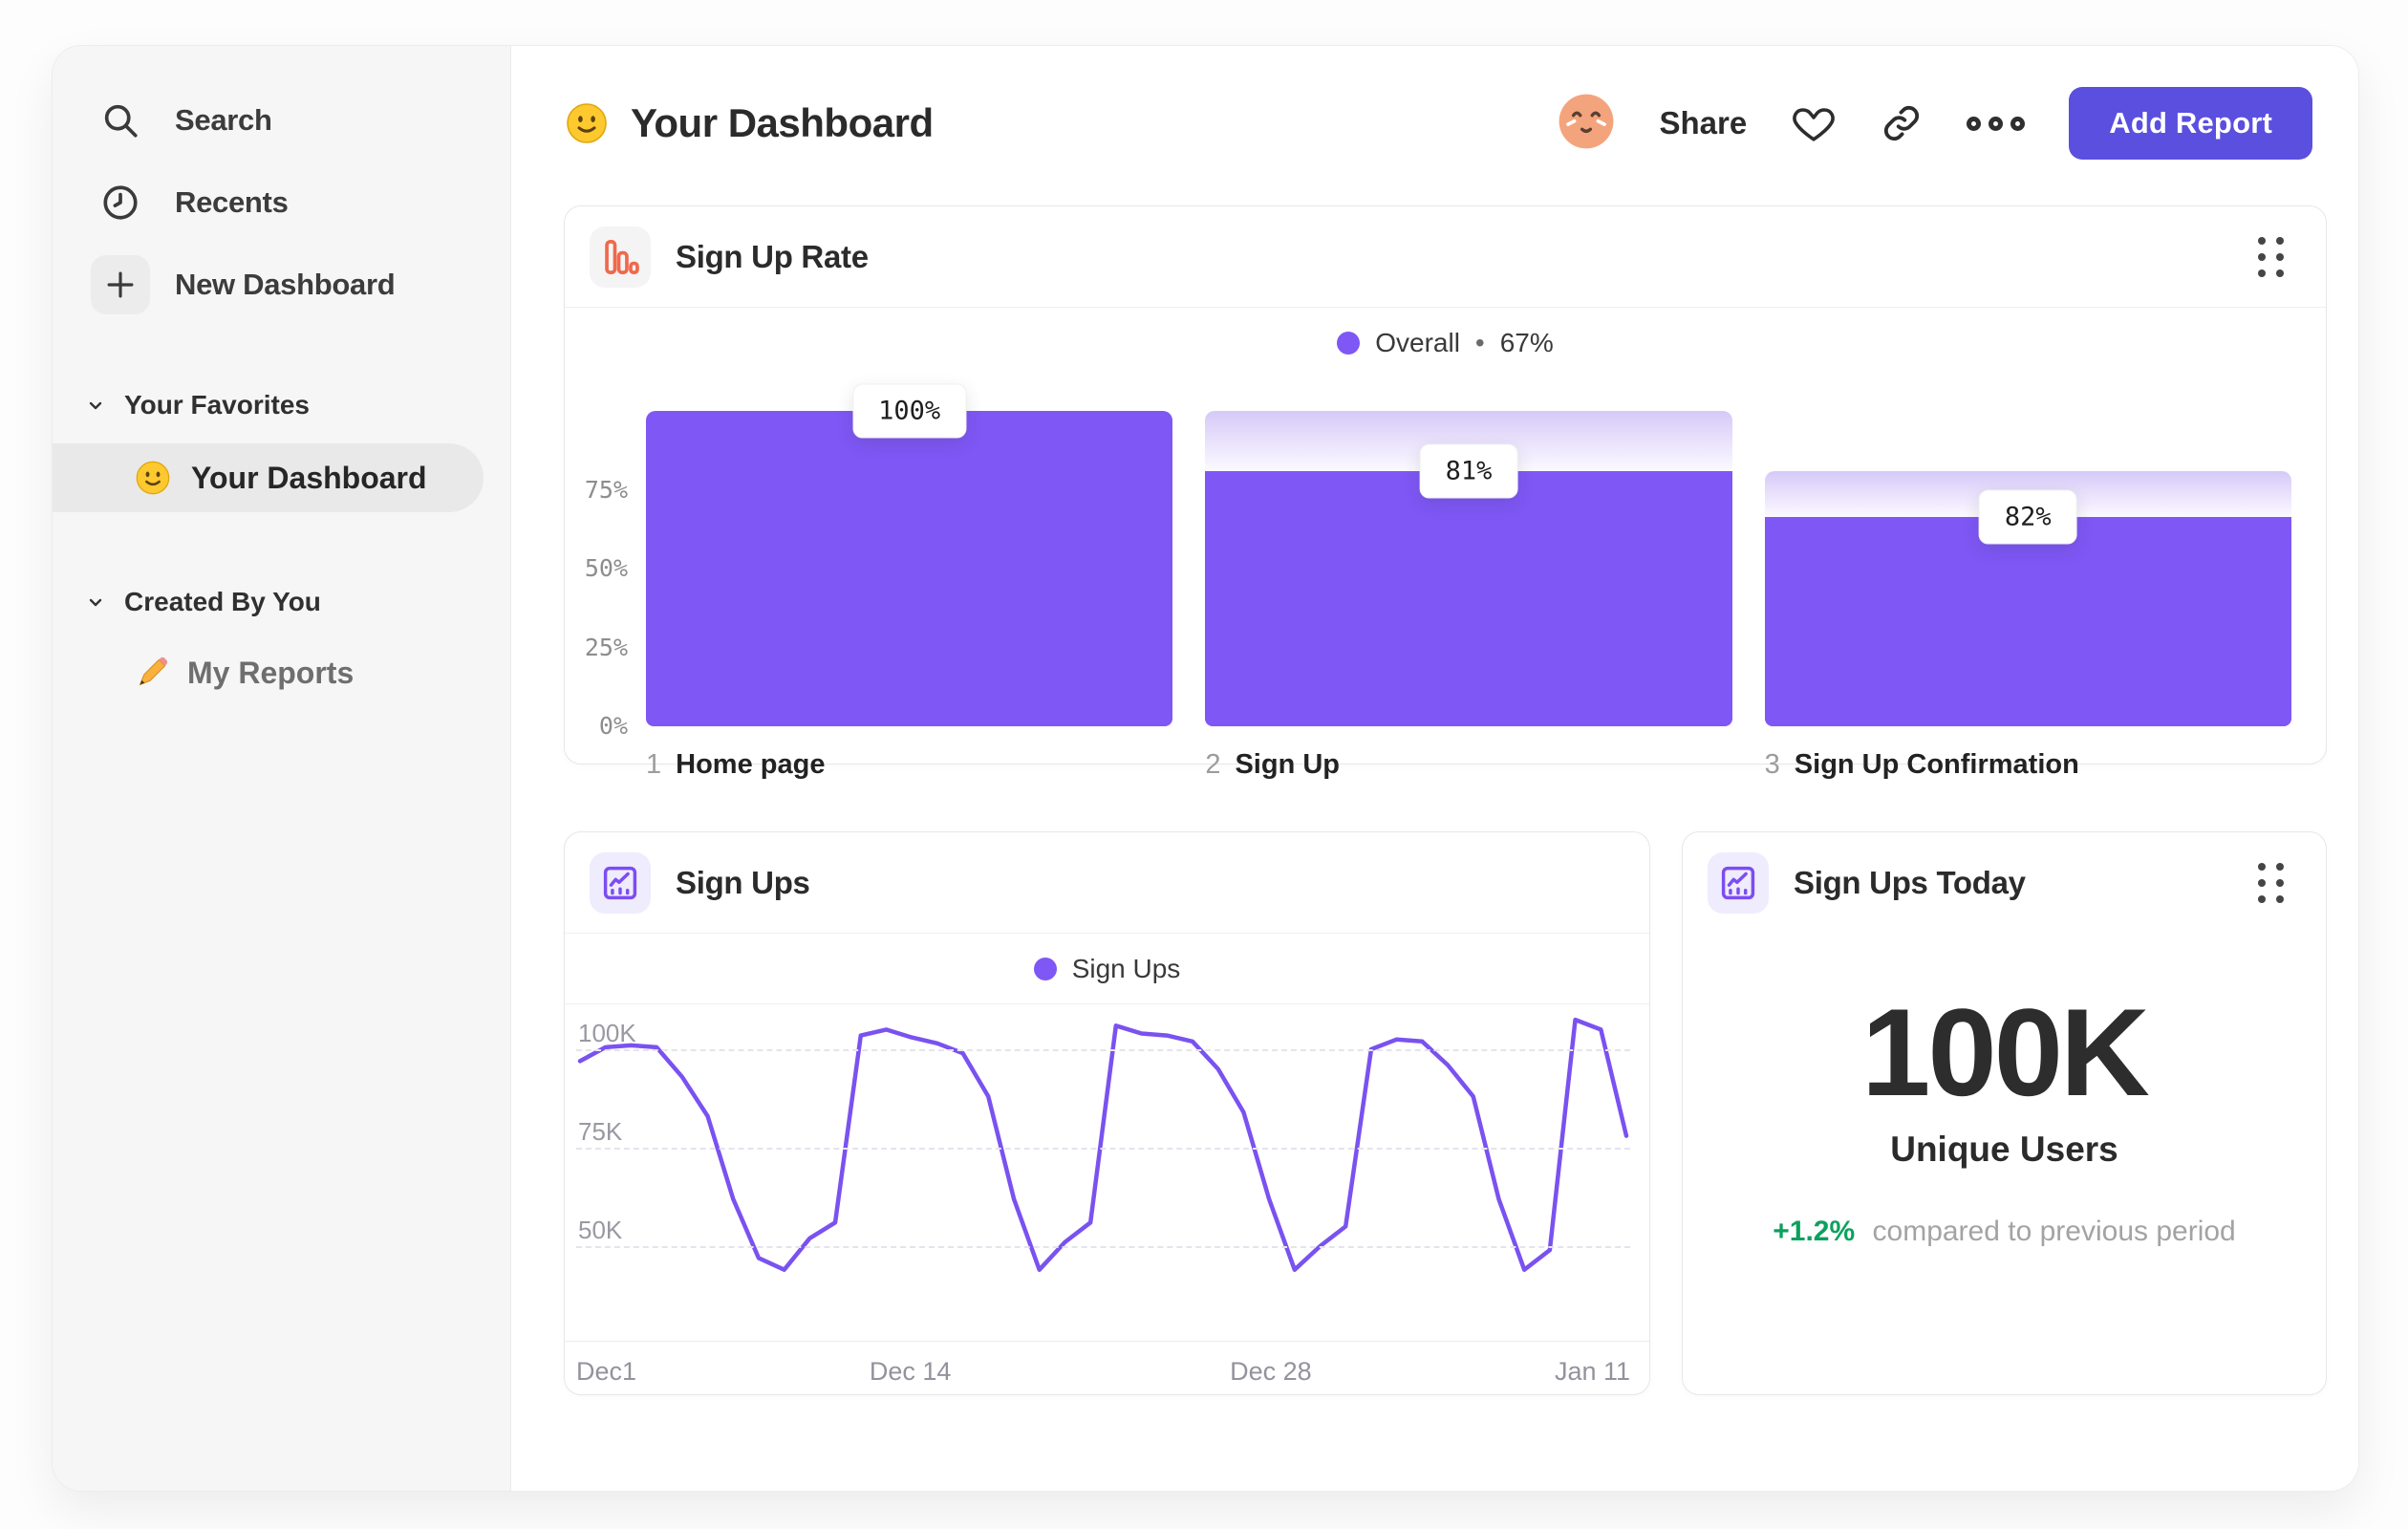 The width and height of the screenshot is (2408, 1529). Describe the element at coordinates (232, 202) in the screenshot. I see `sidebar-item-label: Recents` at that location.